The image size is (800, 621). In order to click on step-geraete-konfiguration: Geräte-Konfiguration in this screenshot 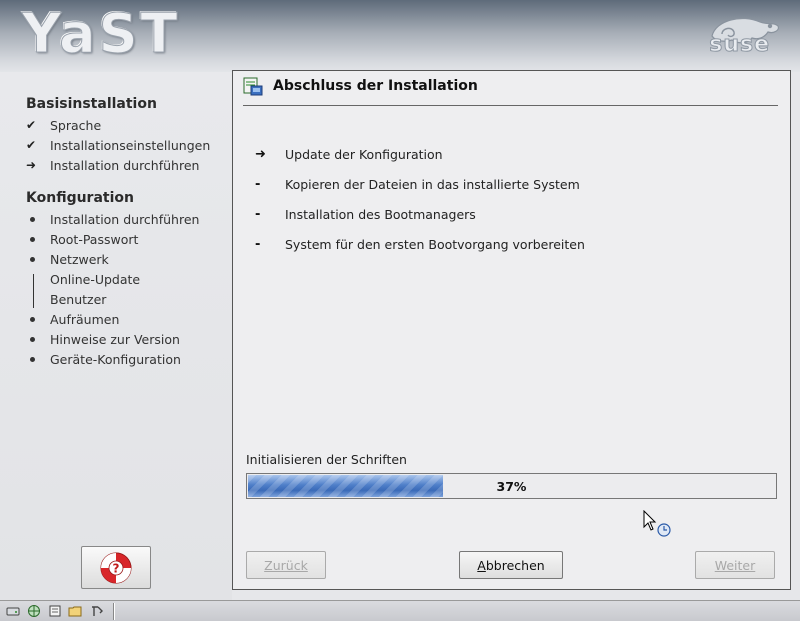, I will do `click(103, 359)`.